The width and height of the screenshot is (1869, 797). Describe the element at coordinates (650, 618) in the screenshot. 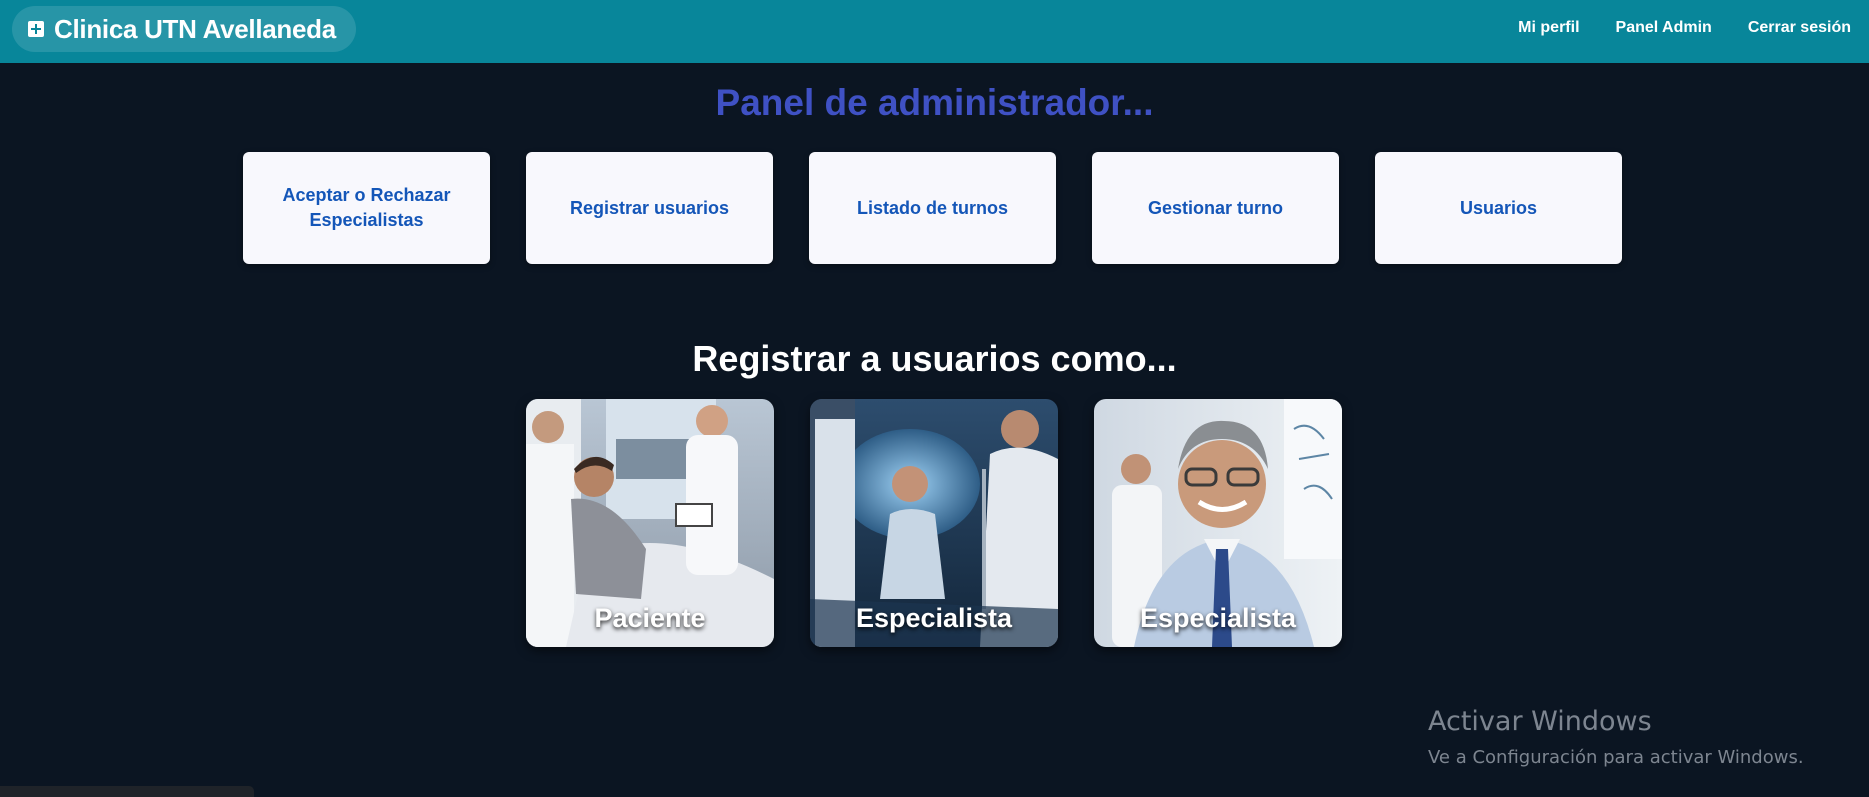

I see `tile-label-paciente: Paciente` at that location.